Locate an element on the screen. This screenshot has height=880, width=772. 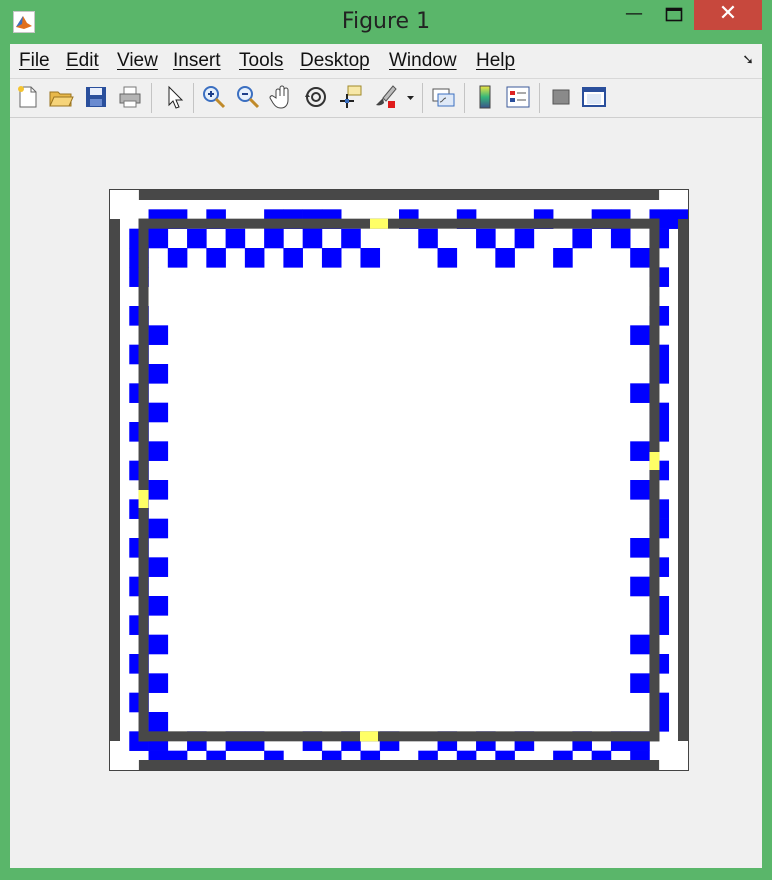
menu-file: File is located at coordinates (34, 61).